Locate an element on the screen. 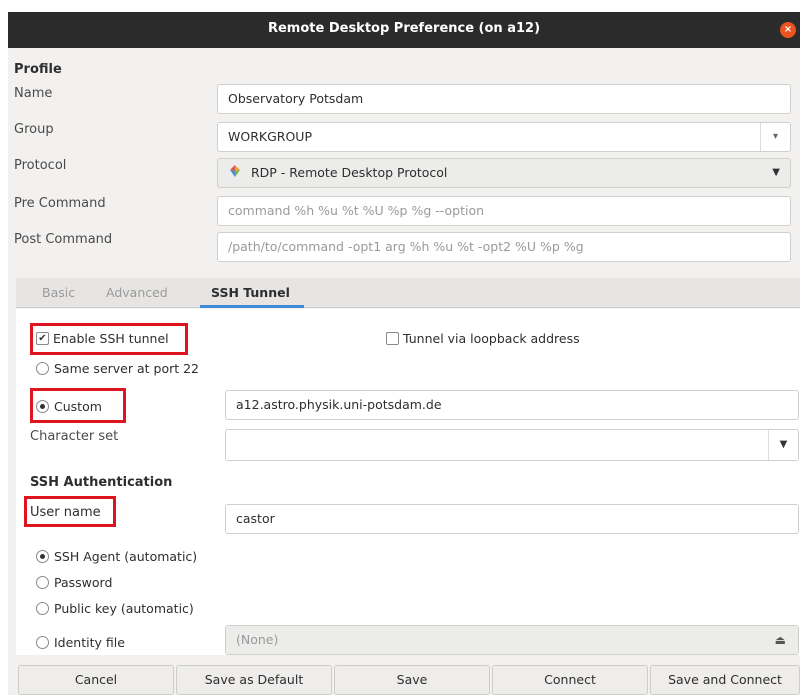  save-as-default-button: Save as Default is located at coordinates (254, 680).